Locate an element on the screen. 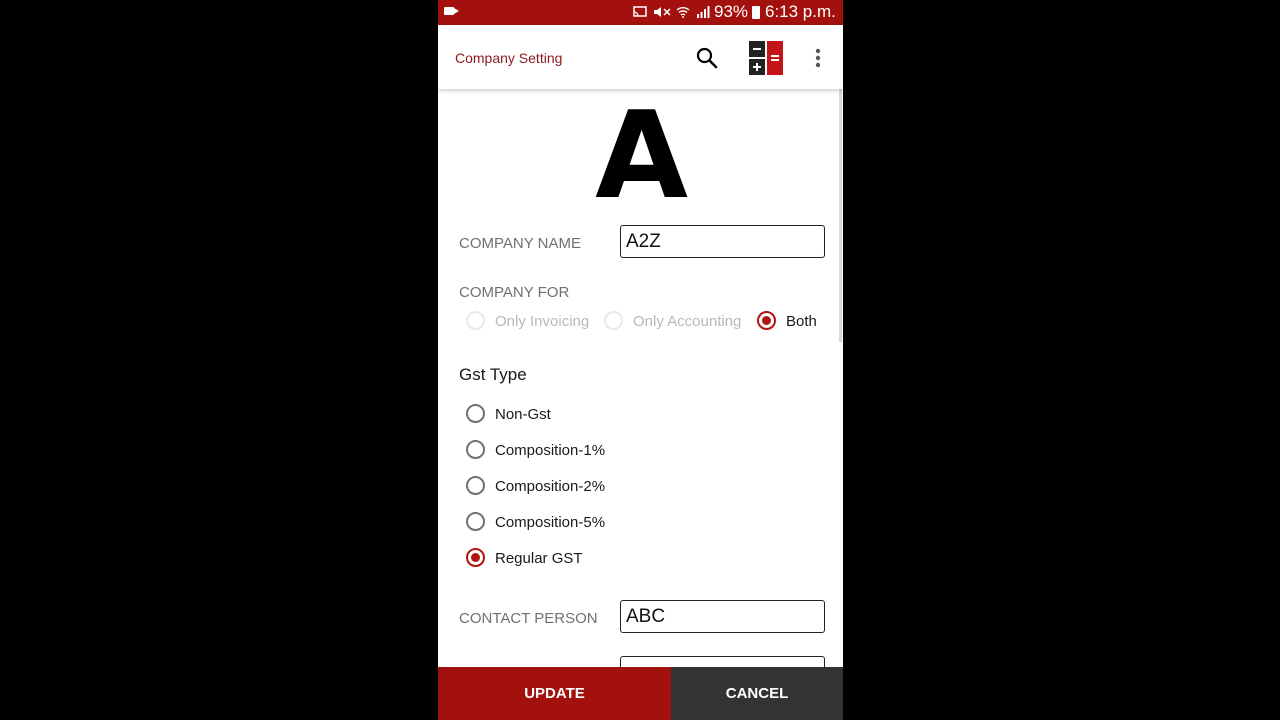  search-icon is located at coordinates (707, 58).